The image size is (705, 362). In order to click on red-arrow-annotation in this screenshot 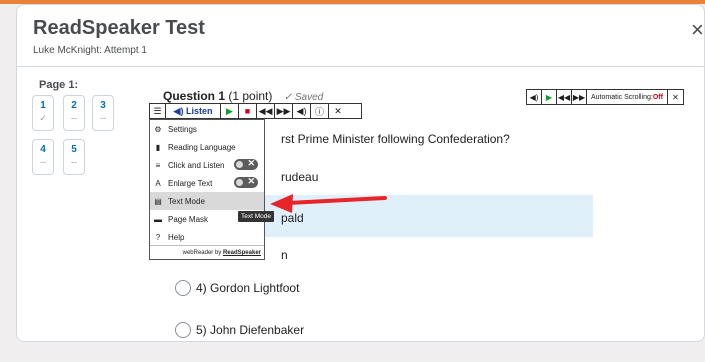, I will do `click(328, 203)`.